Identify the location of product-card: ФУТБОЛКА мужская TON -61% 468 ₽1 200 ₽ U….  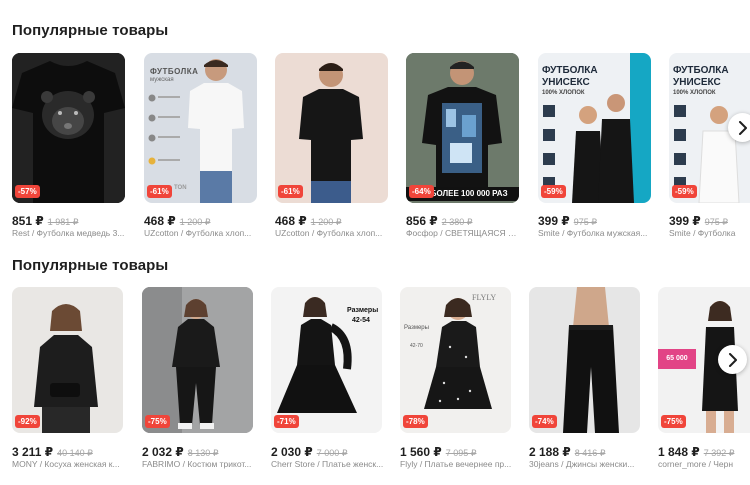
(200, 145).